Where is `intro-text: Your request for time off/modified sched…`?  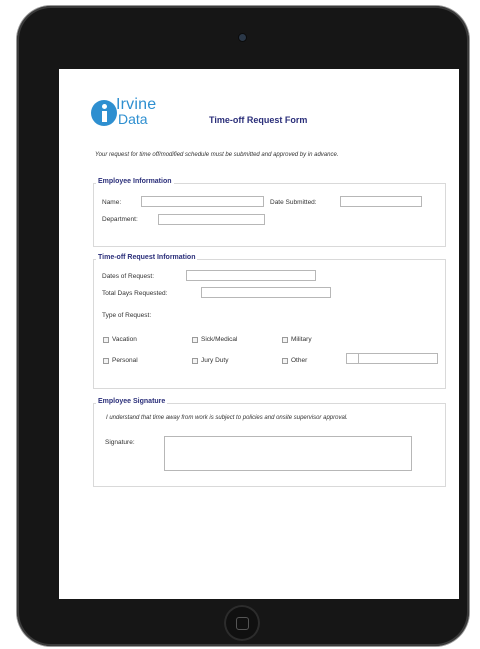
intro-text: Your request for time off/modified sched… is located at coordinates (217, 155).